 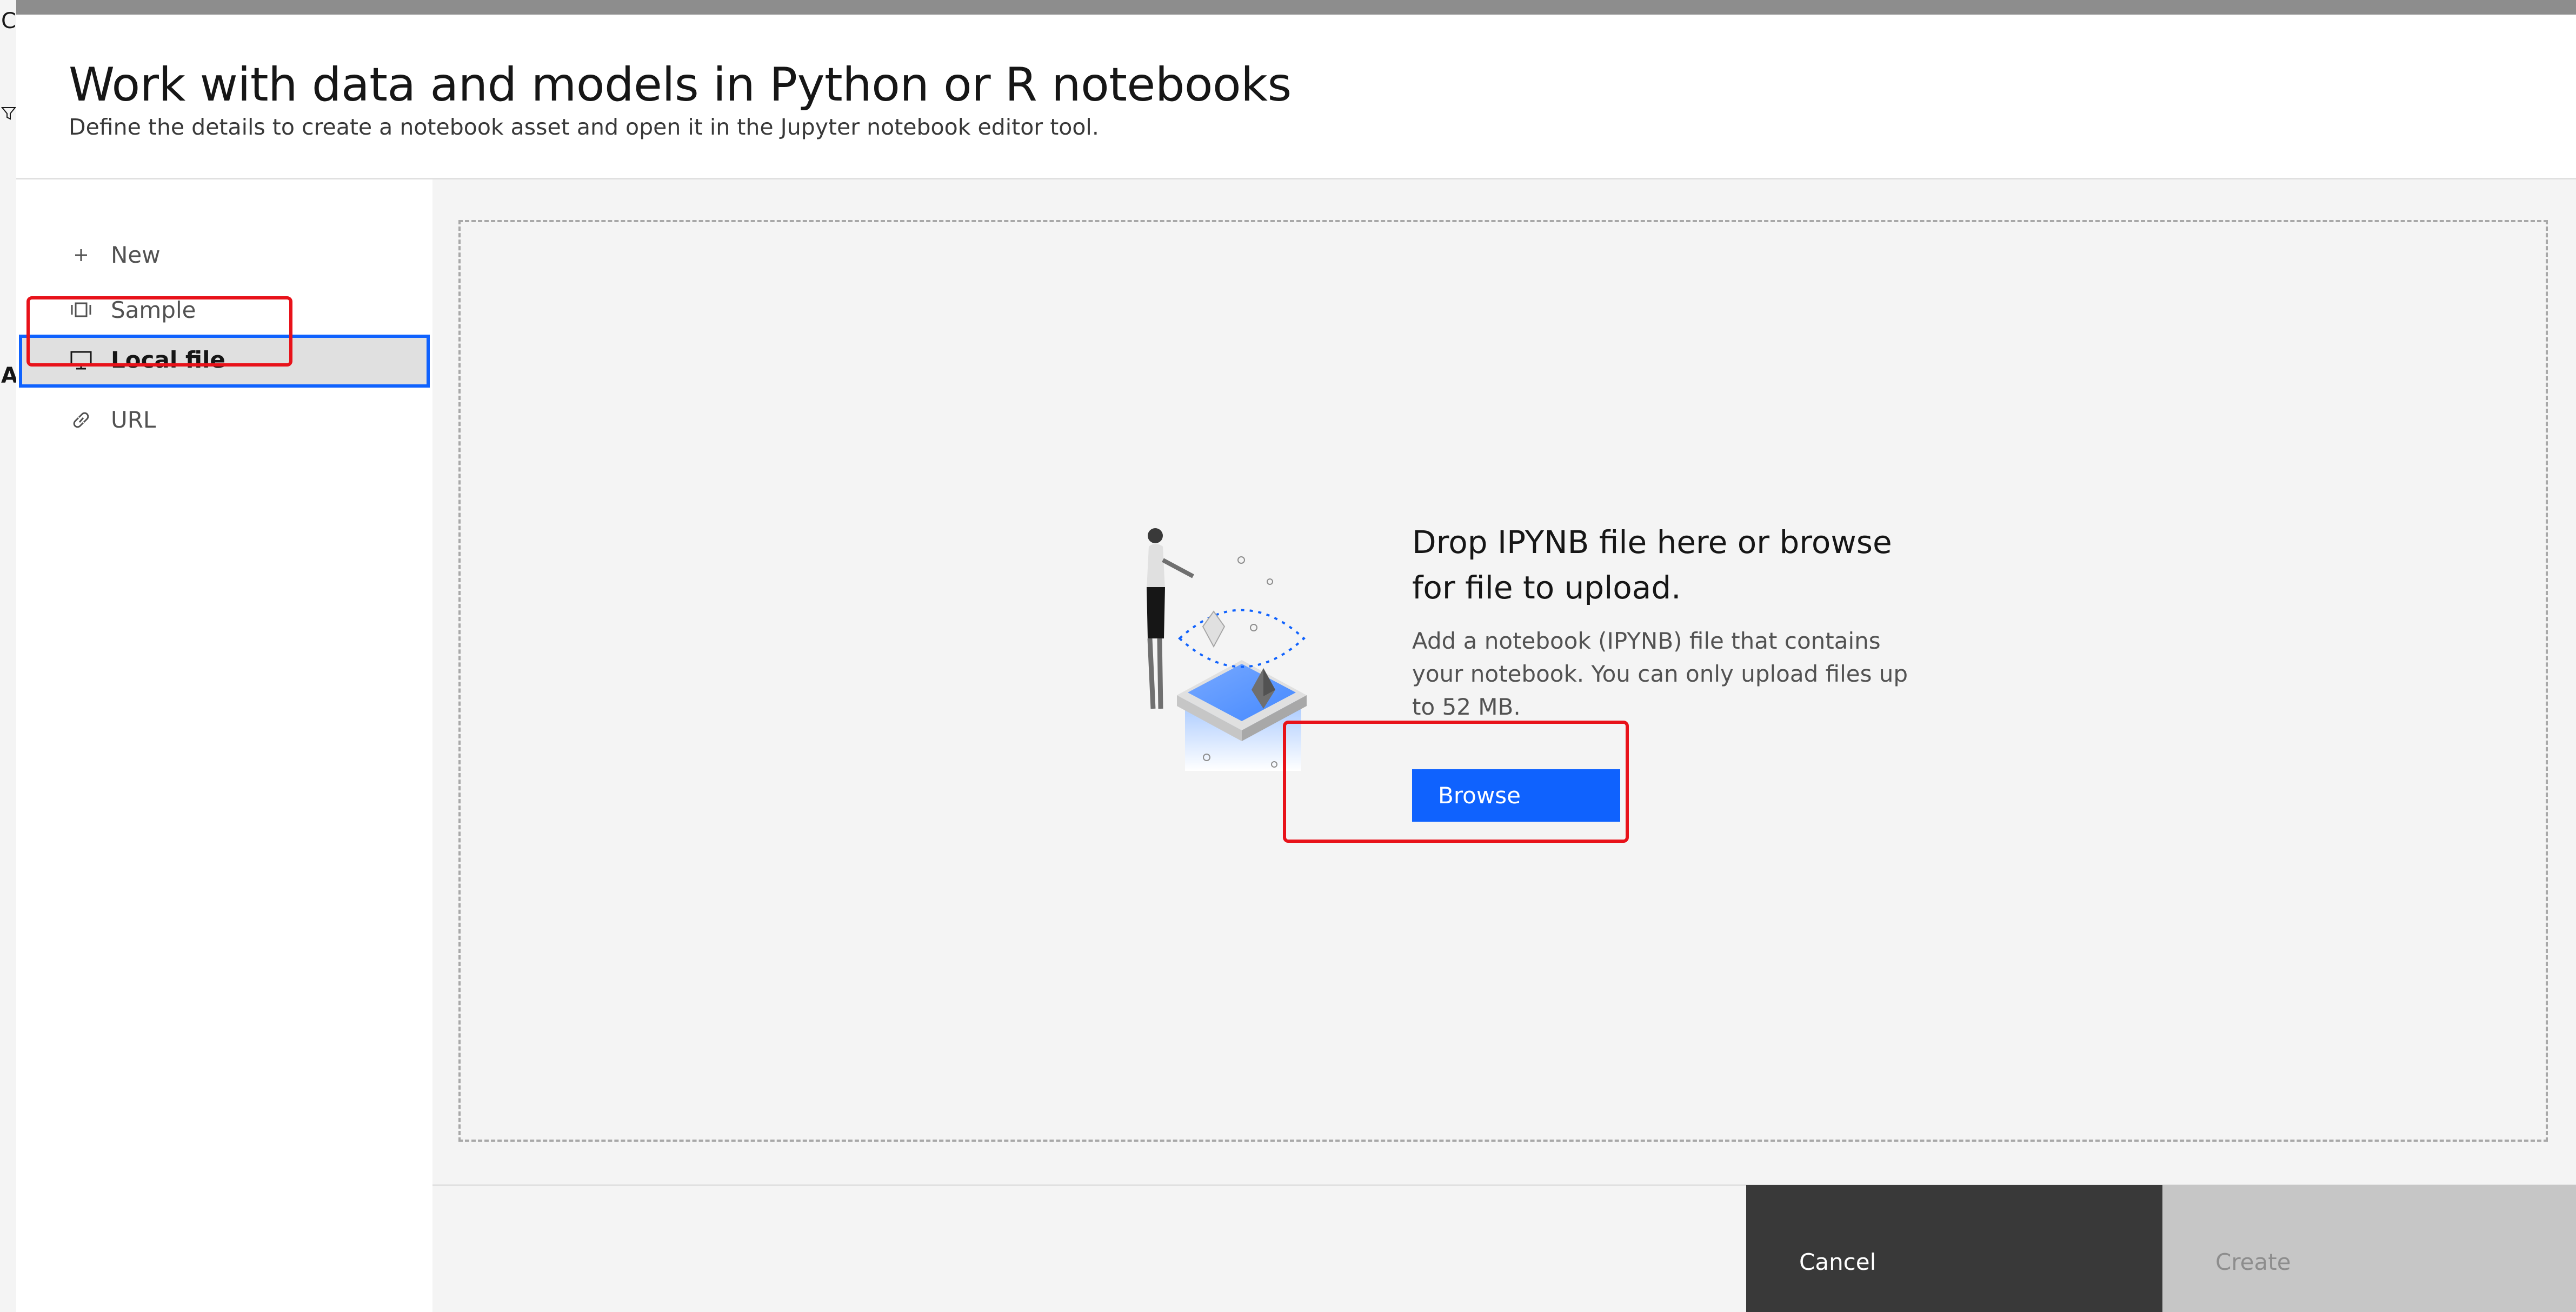 I want to click on annotation-highlight-local-file, so click(x=159, y=331).